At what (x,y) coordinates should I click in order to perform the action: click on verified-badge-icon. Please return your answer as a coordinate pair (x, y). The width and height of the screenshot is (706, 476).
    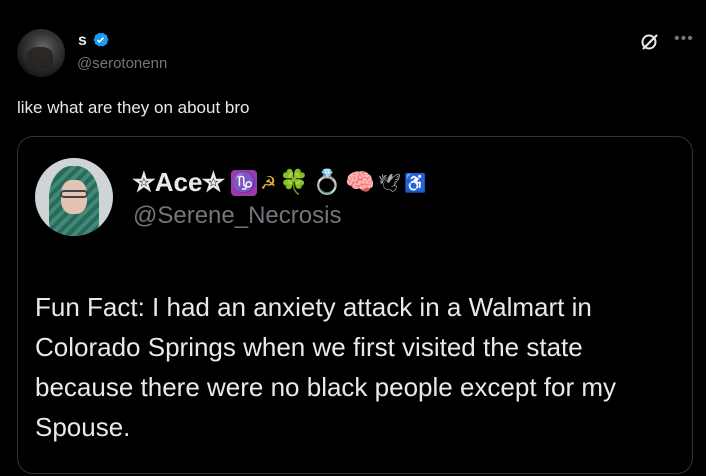
    Looking at the image, I should click on (101, 39).